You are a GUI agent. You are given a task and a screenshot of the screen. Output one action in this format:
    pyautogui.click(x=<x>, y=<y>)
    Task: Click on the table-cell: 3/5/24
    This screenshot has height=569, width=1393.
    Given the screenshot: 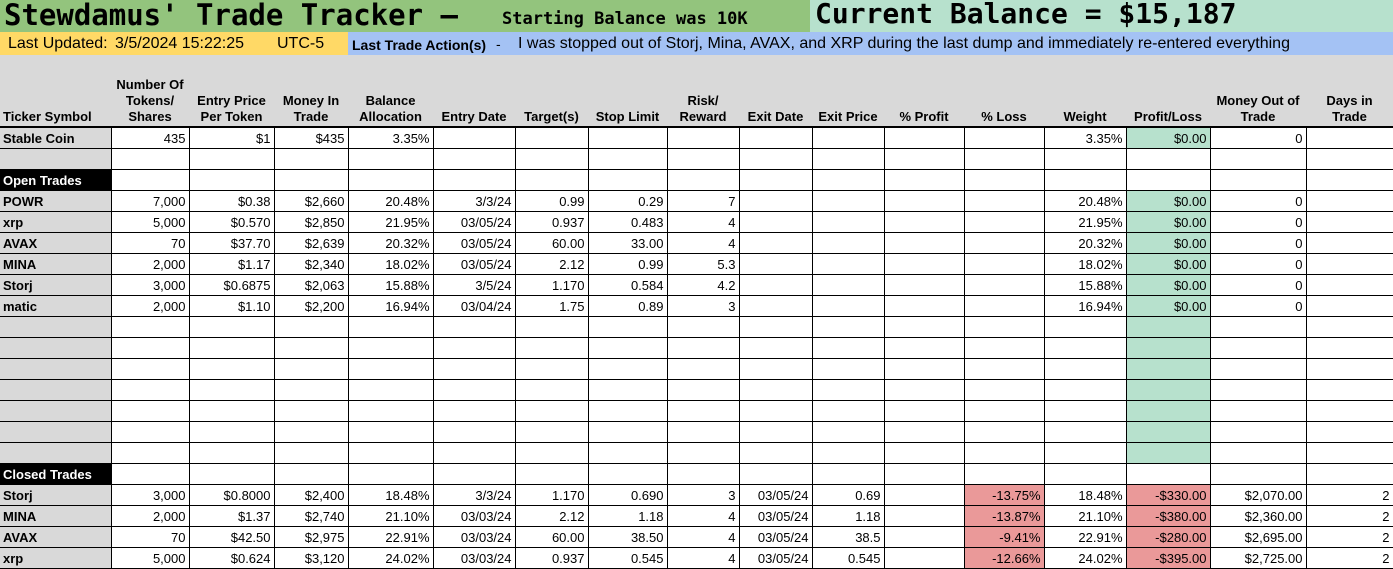 What is the action you would take?
    pyautogui.click(x=474, y=285)
    